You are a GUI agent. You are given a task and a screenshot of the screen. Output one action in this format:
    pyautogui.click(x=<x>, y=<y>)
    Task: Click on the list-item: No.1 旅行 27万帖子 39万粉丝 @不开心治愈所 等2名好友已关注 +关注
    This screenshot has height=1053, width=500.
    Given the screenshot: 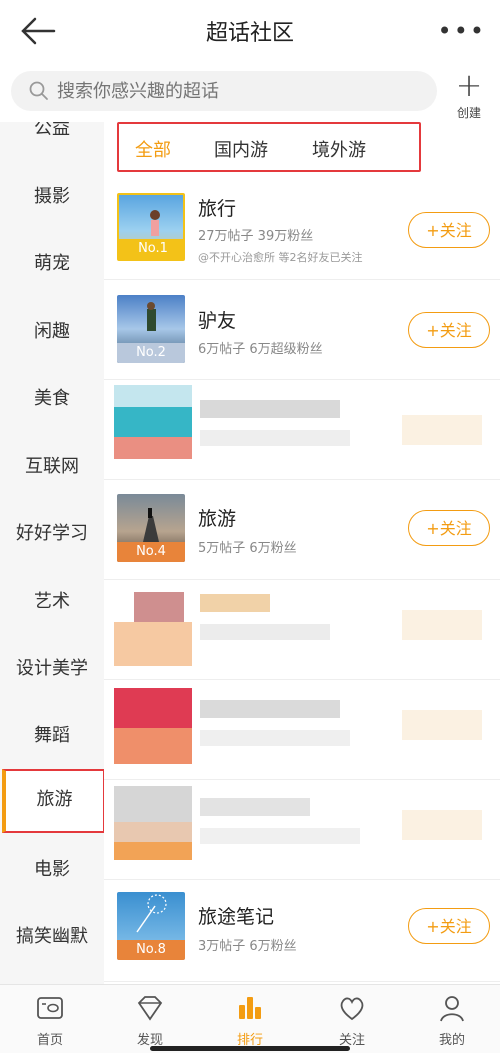 What is the action you would take?
    pyautogui.click(x=302, y=230)
    